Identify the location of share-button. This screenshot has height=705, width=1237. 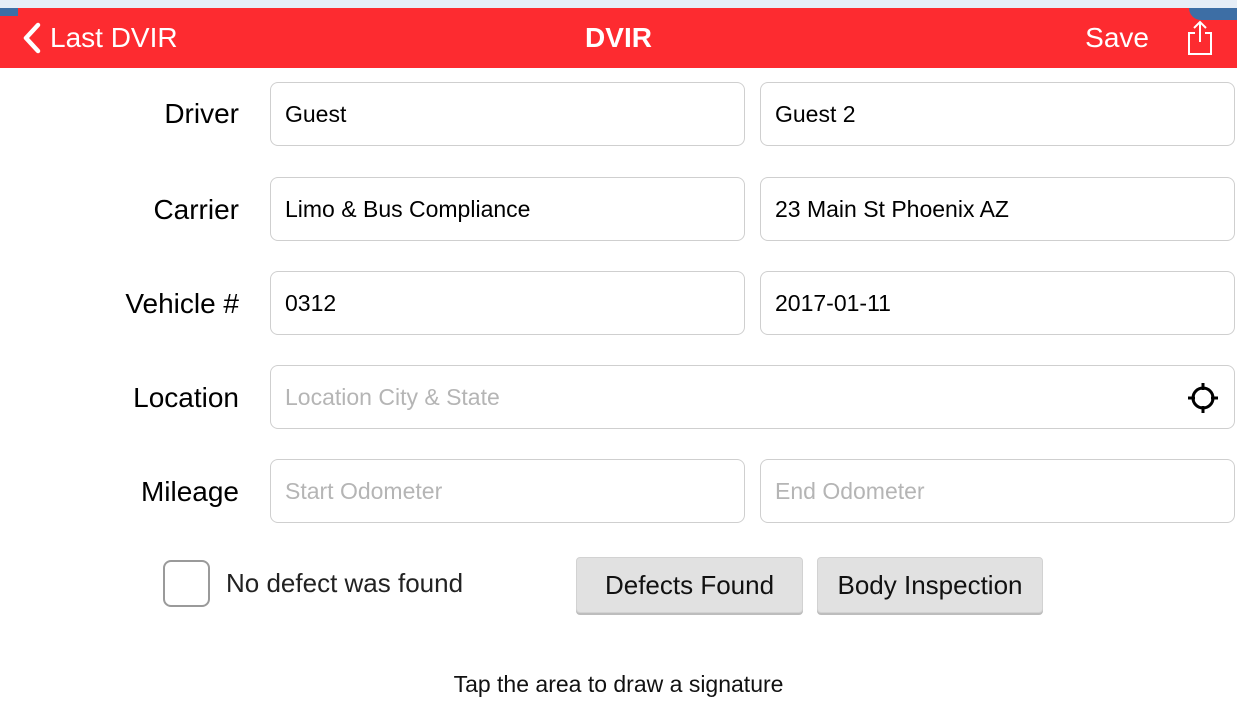
(1200, 38).